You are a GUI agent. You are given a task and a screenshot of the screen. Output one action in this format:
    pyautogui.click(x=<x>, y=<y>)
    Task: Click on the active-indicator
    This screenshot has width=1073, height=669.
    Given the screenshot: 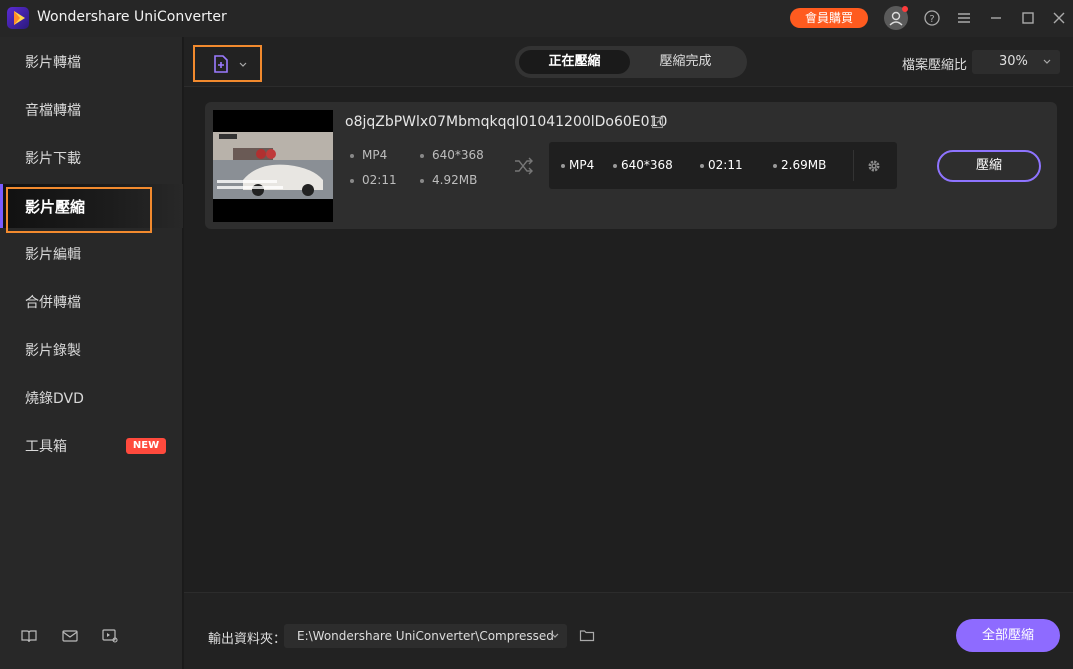 What is the action you would take?
    pyautogui.click(x=1, y=206)
    